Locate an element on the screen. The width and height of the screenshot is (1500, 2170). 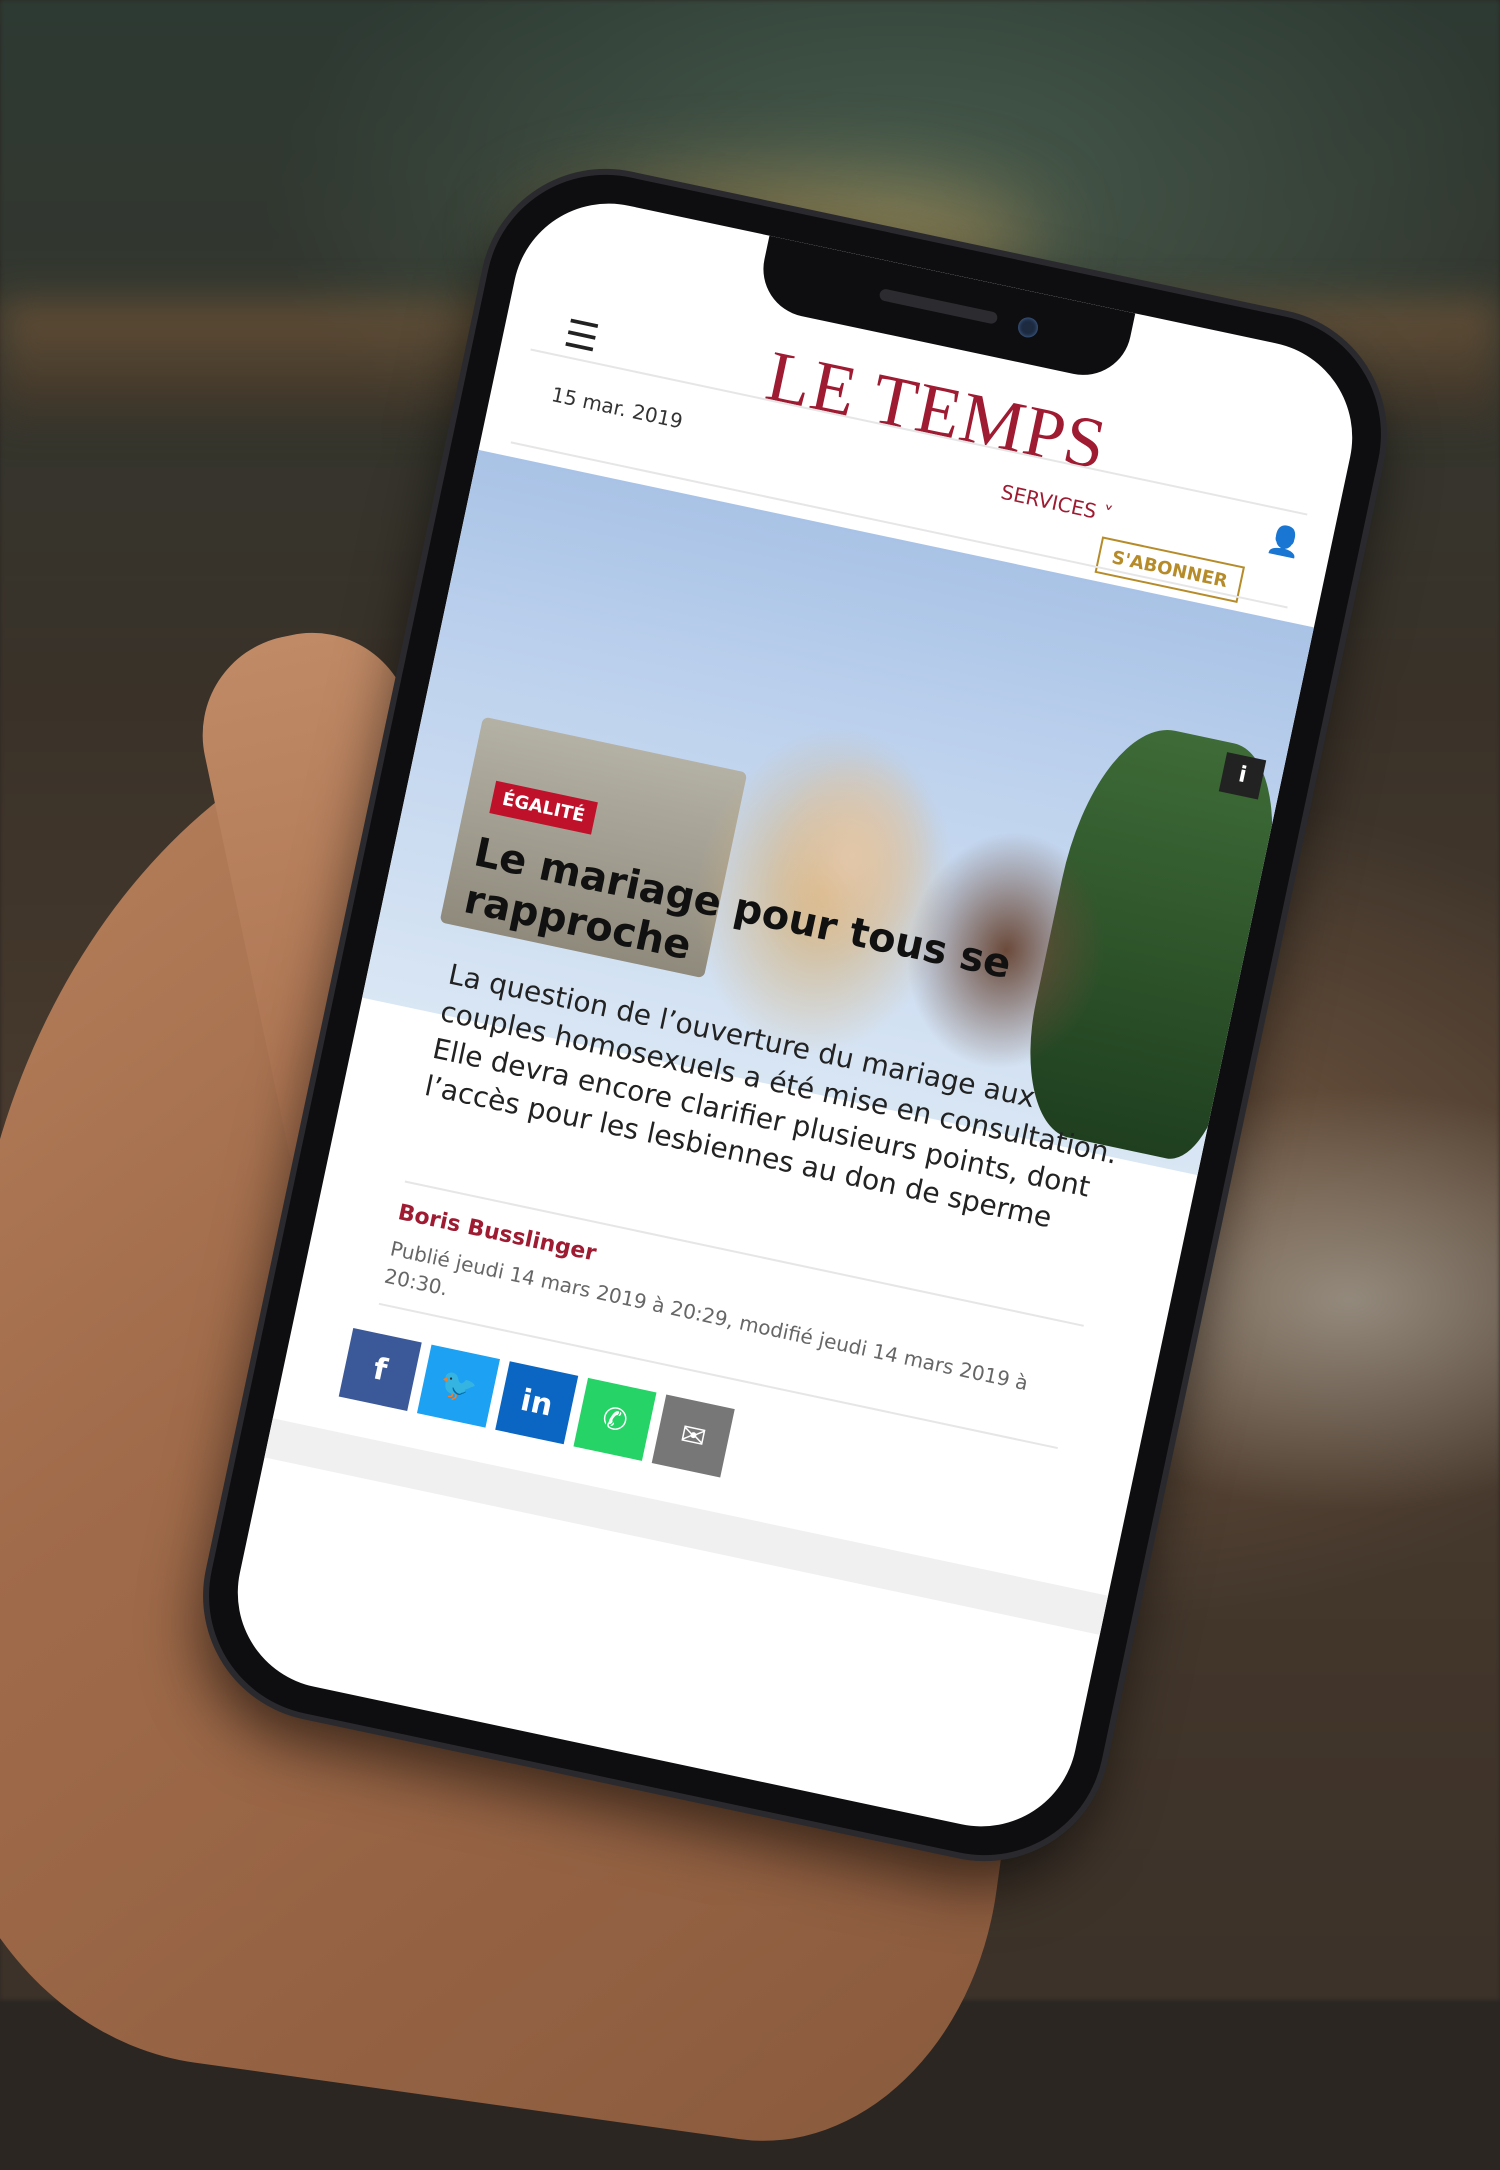
front-camera is located at coordinates (1028, 327).